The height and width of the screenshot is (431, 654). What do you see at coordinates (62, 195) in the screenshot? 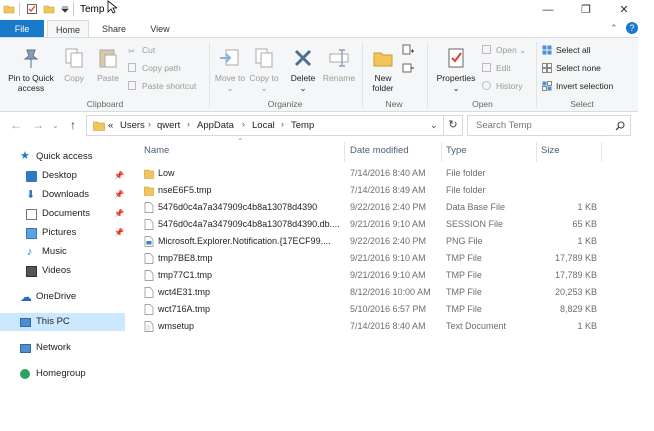
I see `nav-item-downloads: ⬇ Downloads 📌` at bounding box center [62, 195].